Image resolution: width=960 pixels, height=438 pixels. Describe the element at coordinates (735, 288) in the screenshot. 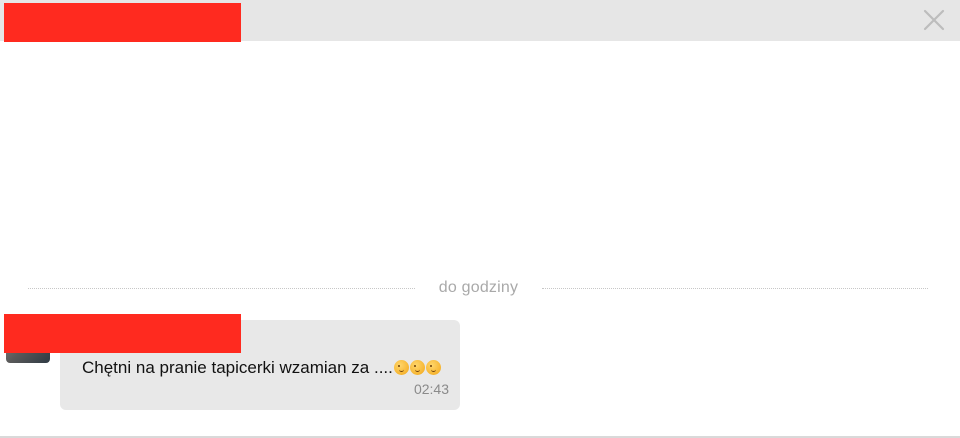

I see `divider-line-right` at that location.